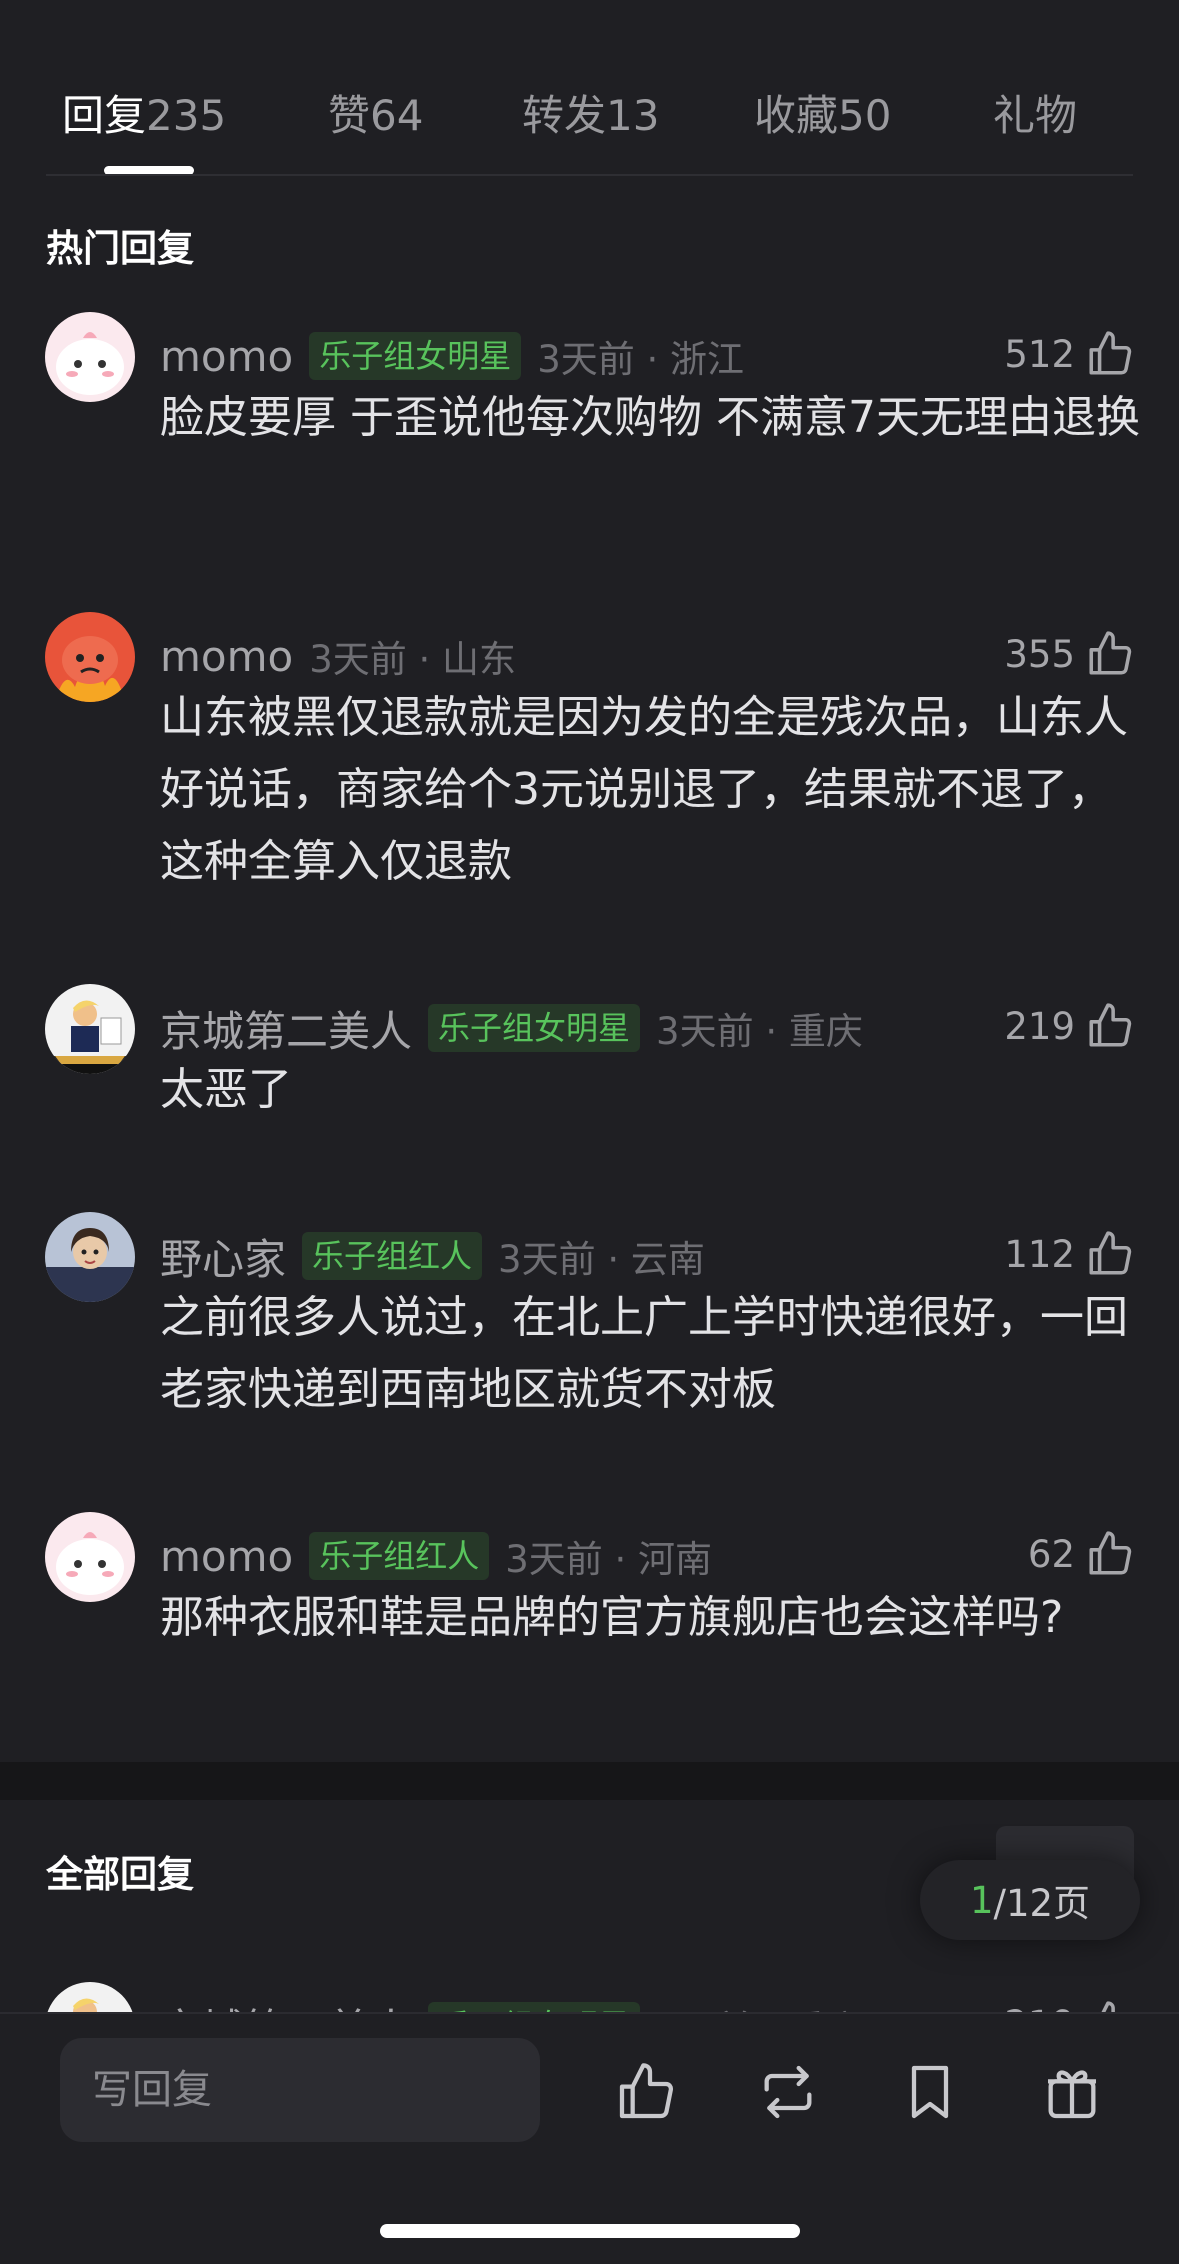  Describe the element at coordinates (1039, 1254) in the screenshot. I see `like-count: 112` at that location.